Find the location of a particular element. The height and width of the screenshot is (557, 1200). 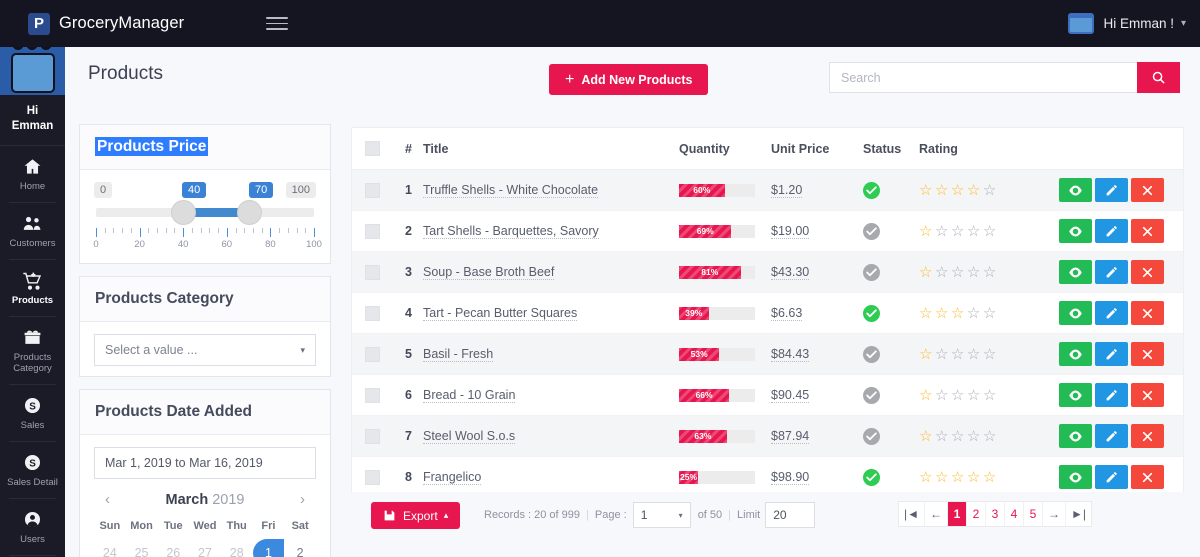

column-header-unit-price: Unit Price is located at coordinates (817, 149).